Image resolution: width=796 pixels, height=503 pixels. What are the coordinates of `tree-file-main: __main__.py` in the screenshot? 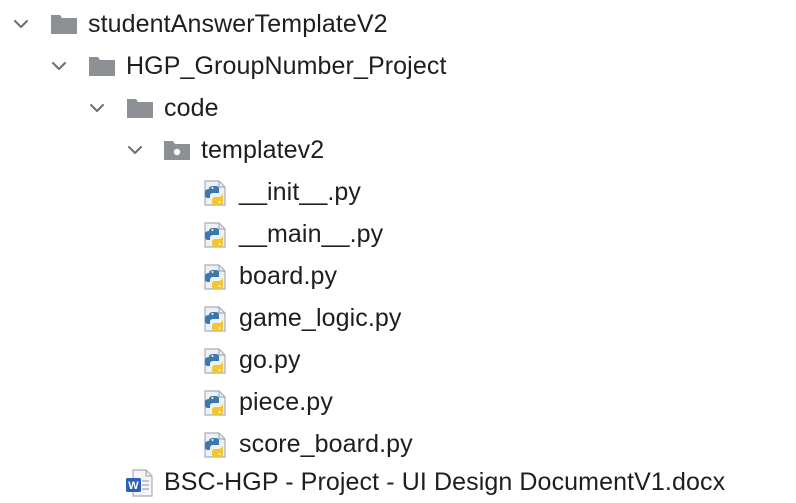 It's located at (398, 234).